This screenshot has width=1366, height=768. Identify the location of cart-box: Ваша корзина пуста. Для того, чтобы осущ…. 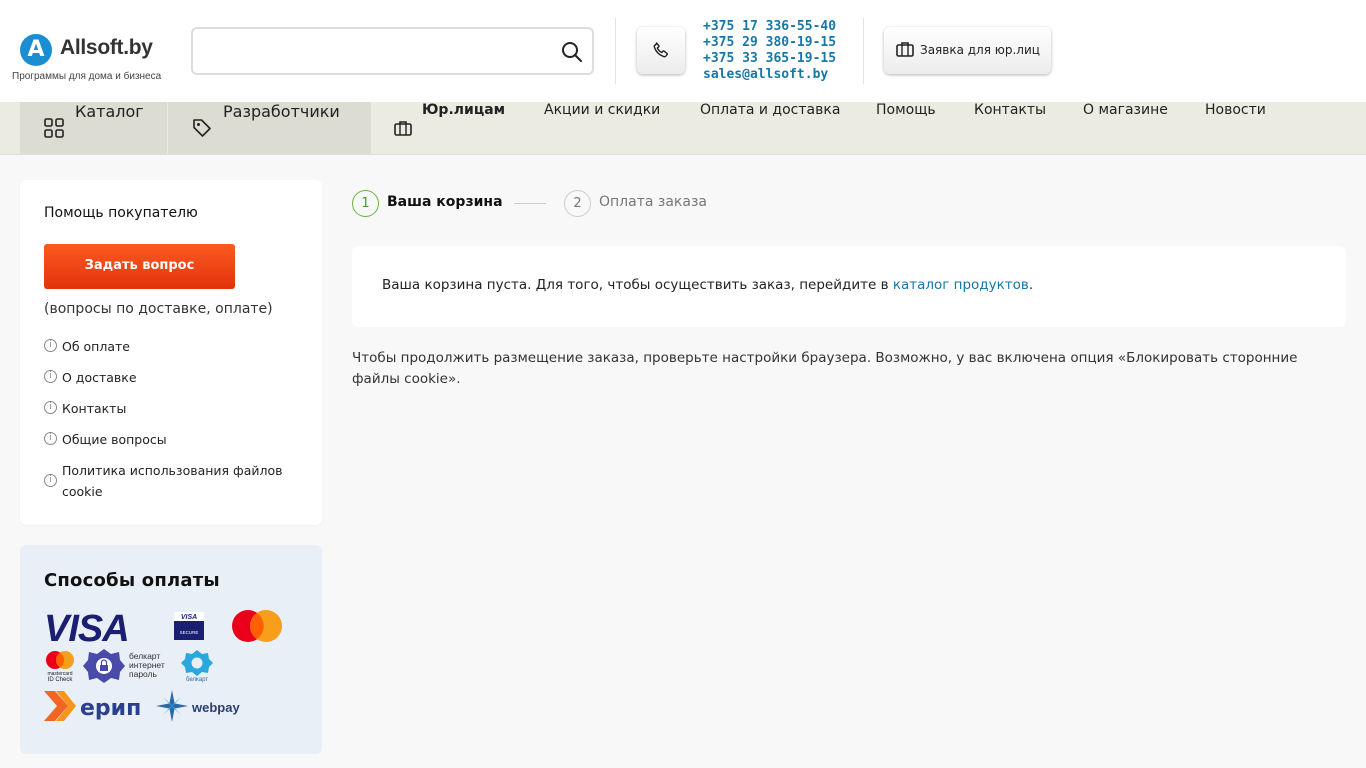
(849, 286).